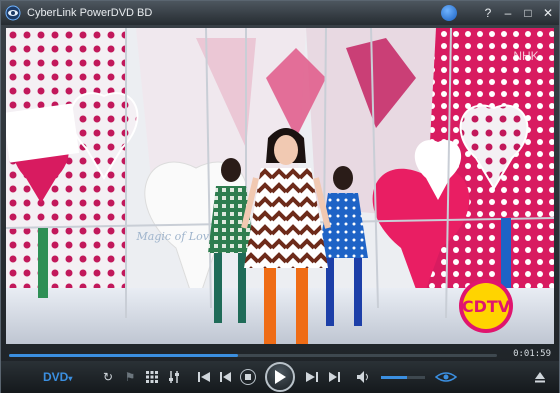 The height and width of the screenshot is (393, 560). I want to click on play-icon, so click(280, 377).